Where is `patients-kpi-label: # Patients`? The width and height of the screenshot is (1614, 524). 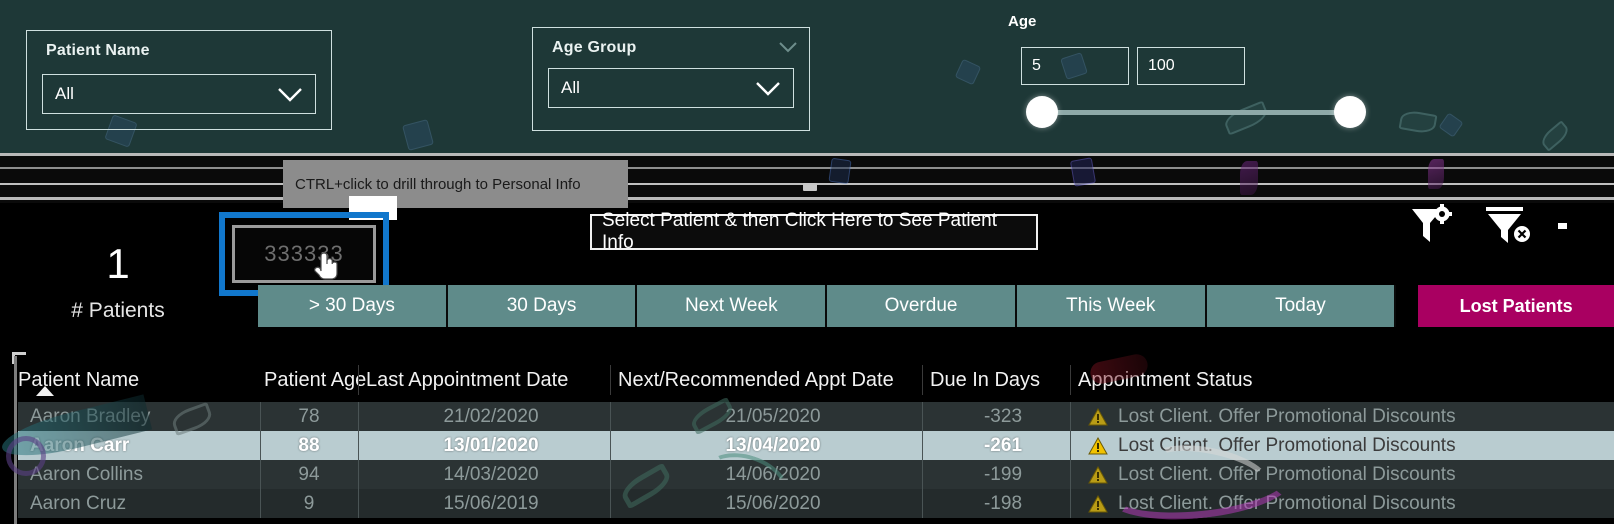 patients-kpi-label: # Patients is located at coordinates (118, 310).